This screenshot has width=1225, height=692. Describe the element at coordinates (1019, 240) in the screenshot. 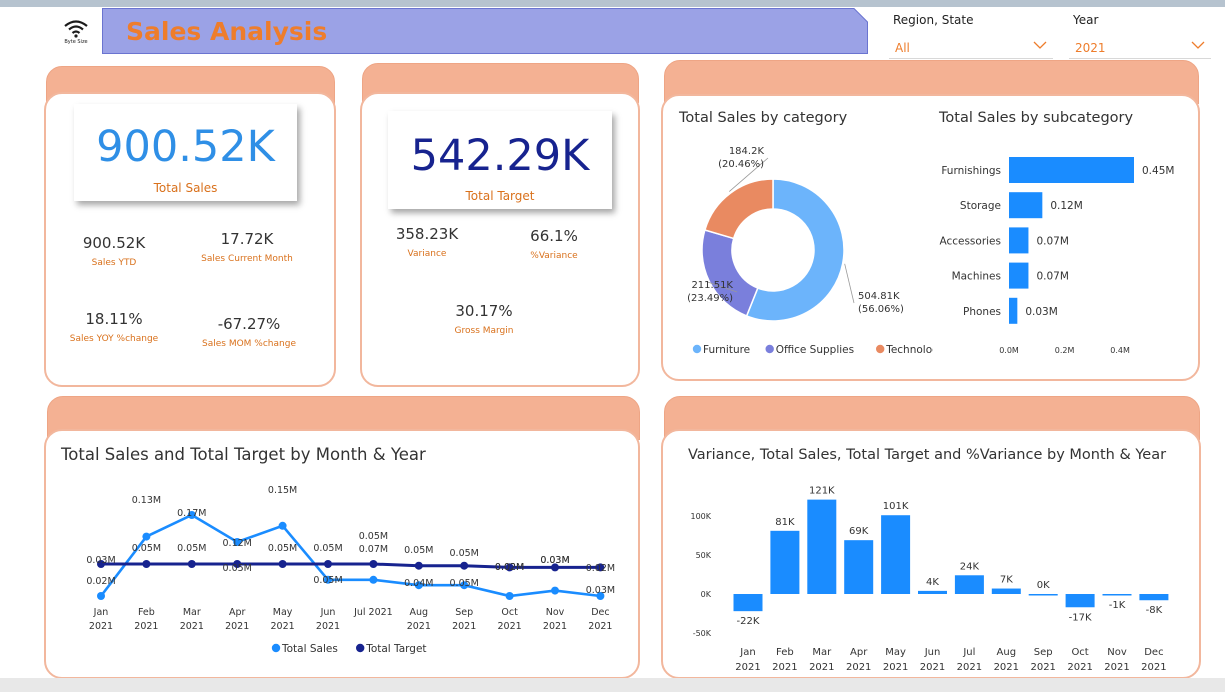

I see `bar-accessories` at that location.